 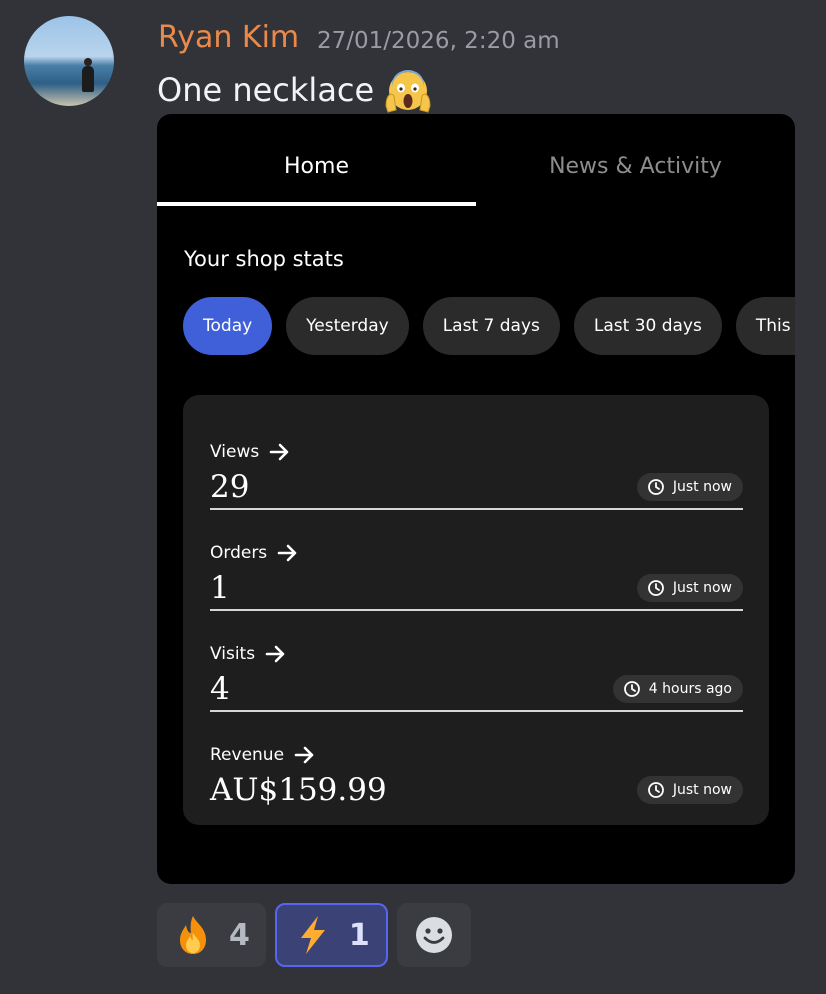 I want to click on reaction-fire: 4, so click(x=211, y=935).